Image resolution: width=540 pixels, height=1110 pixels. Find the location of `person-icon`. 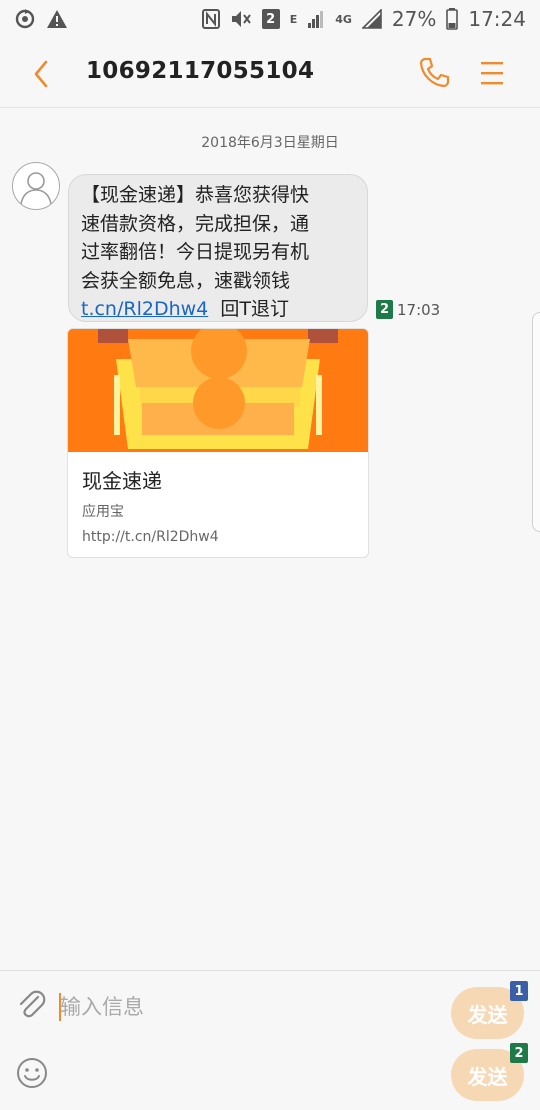

person-icon is located at coordinates (36, 188).